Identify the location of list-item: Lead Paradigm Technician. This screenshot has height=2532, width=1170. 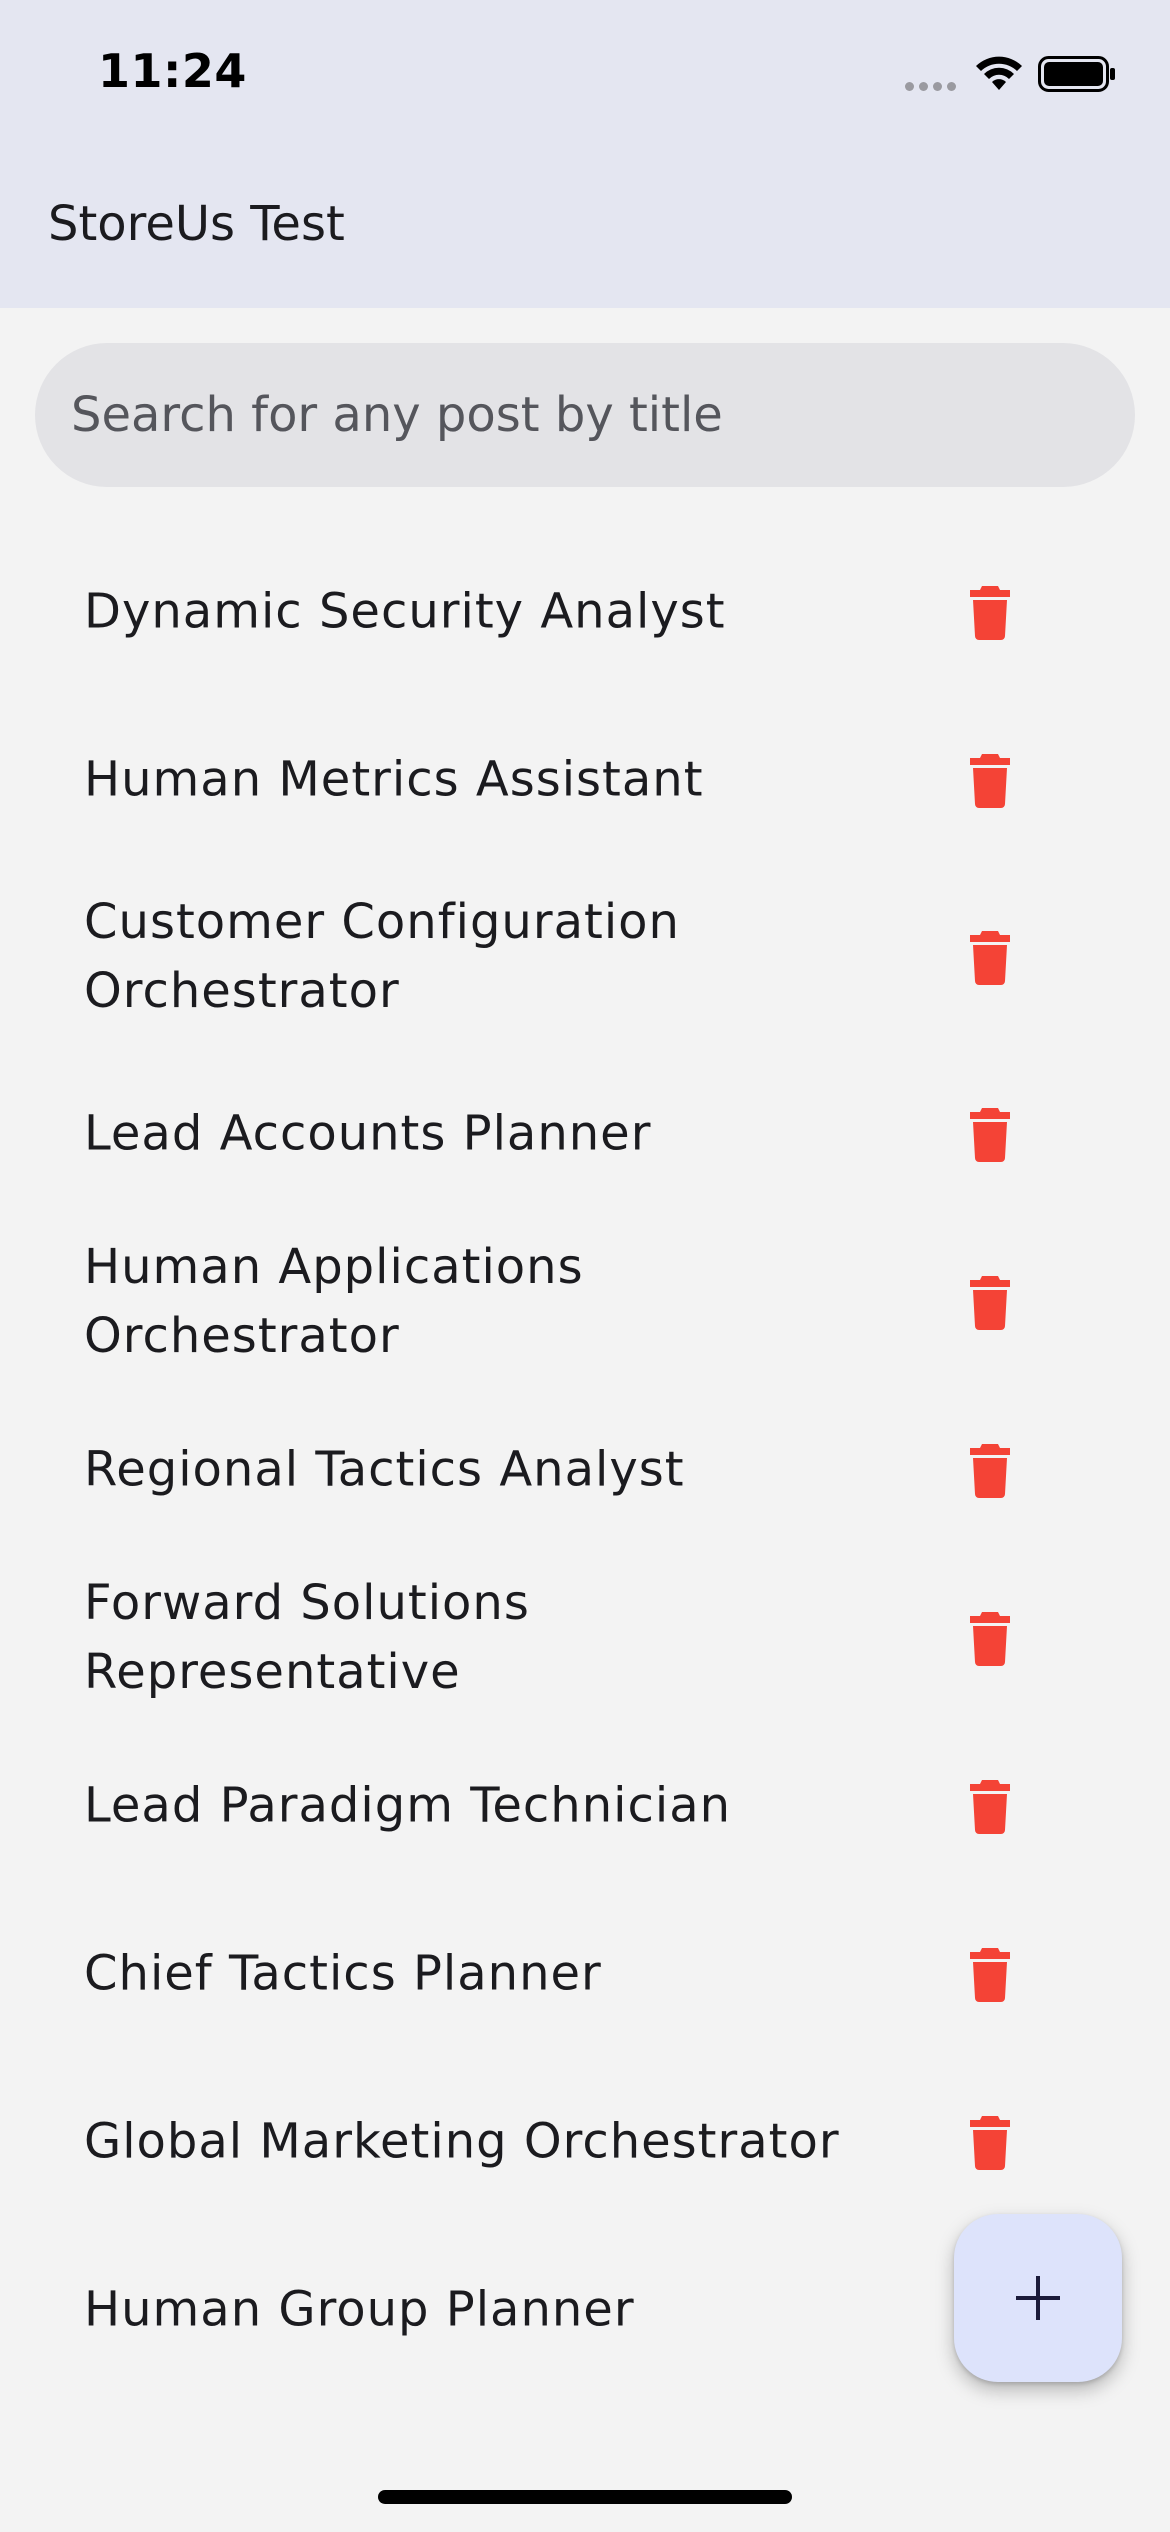
(585, 1806).